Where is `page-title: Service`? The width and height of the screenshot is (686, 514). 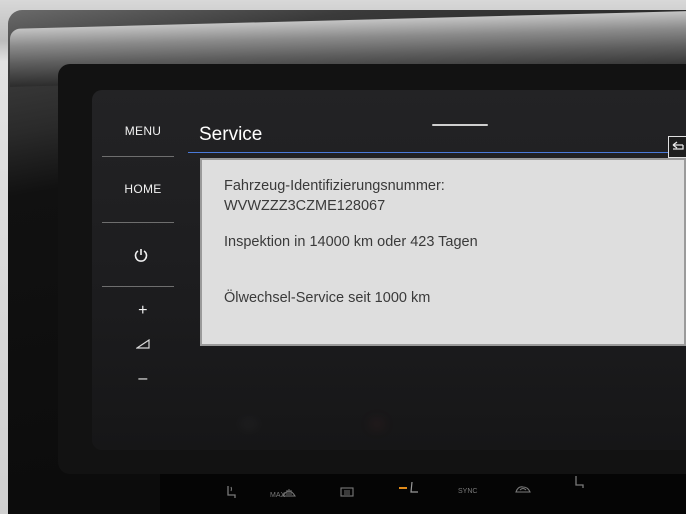
page-title: Service is located at coordinates (231, 134).